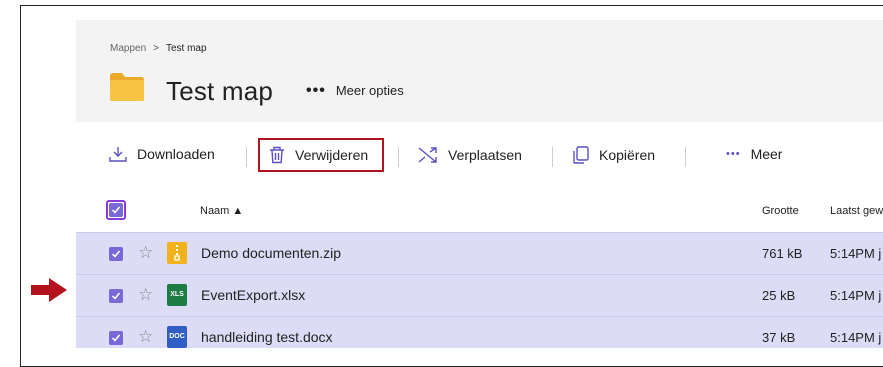 The height and width of the screenshot is (367, 883). I want to click on more-label: Meer, so click(766, 154).